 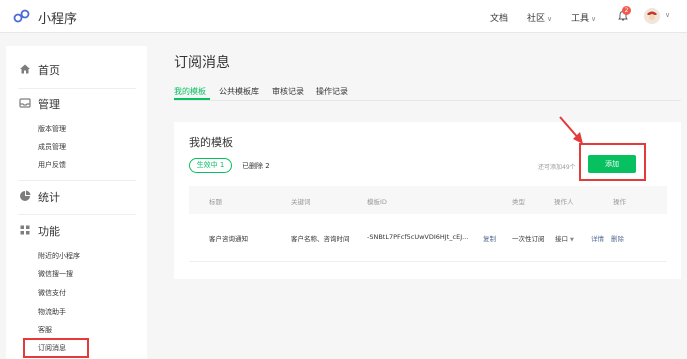 I want to click on nav-tools-label: 工具, so click(x=580, y=19).